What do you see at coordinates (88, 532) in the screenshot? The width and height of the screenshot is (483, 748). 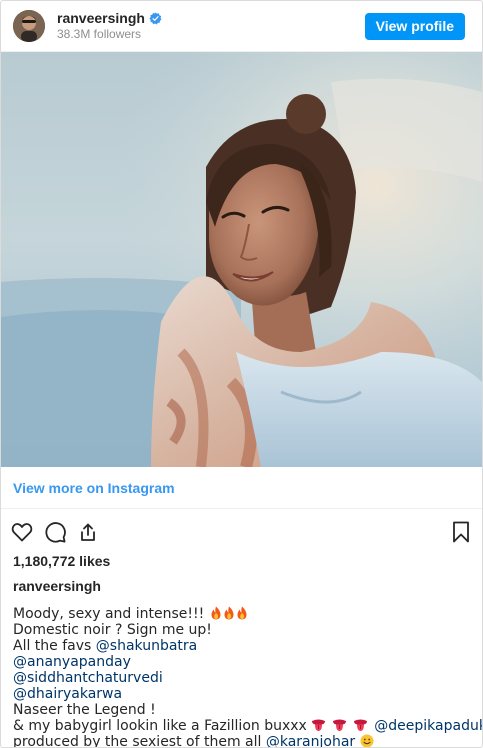 I see `share-icon` at bounding box center [88, 532].